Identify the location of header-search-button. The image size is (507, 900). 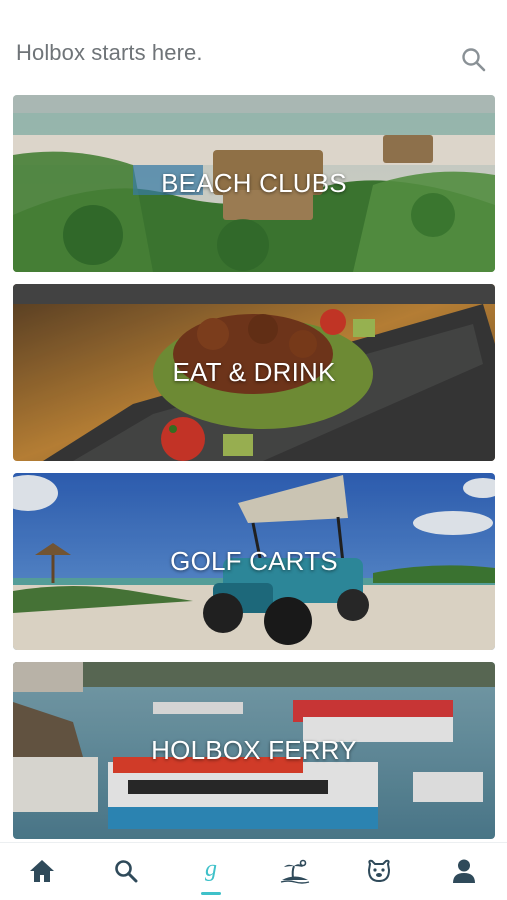
(474, 60).